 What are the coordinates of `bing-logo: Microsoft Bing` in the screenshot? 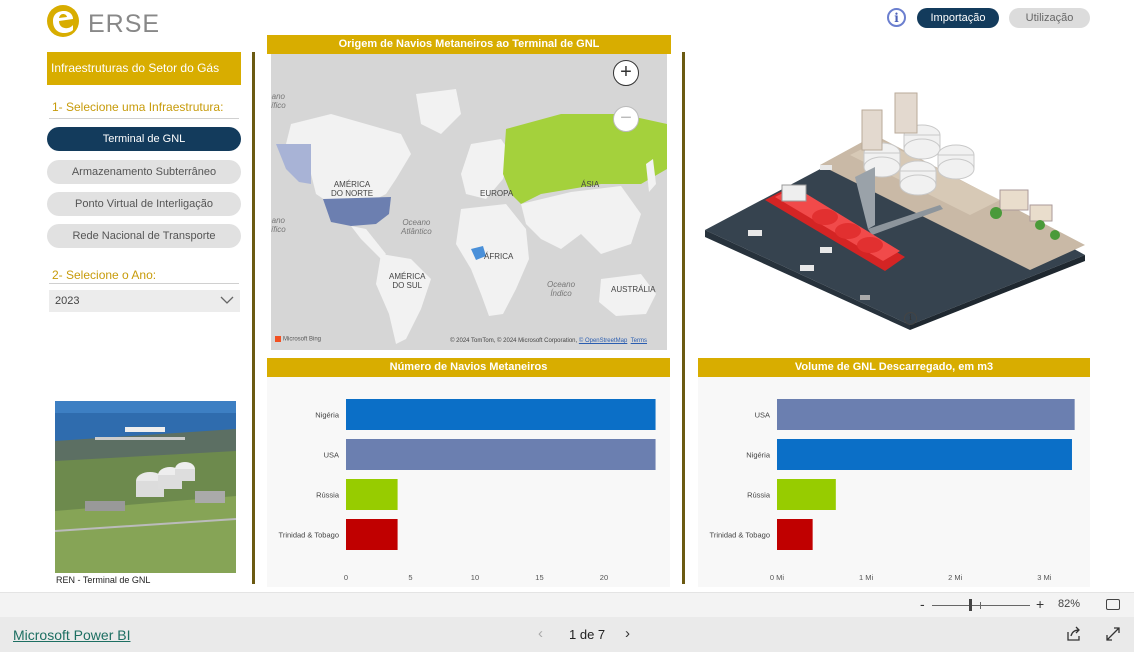 It's located at (298, 339).